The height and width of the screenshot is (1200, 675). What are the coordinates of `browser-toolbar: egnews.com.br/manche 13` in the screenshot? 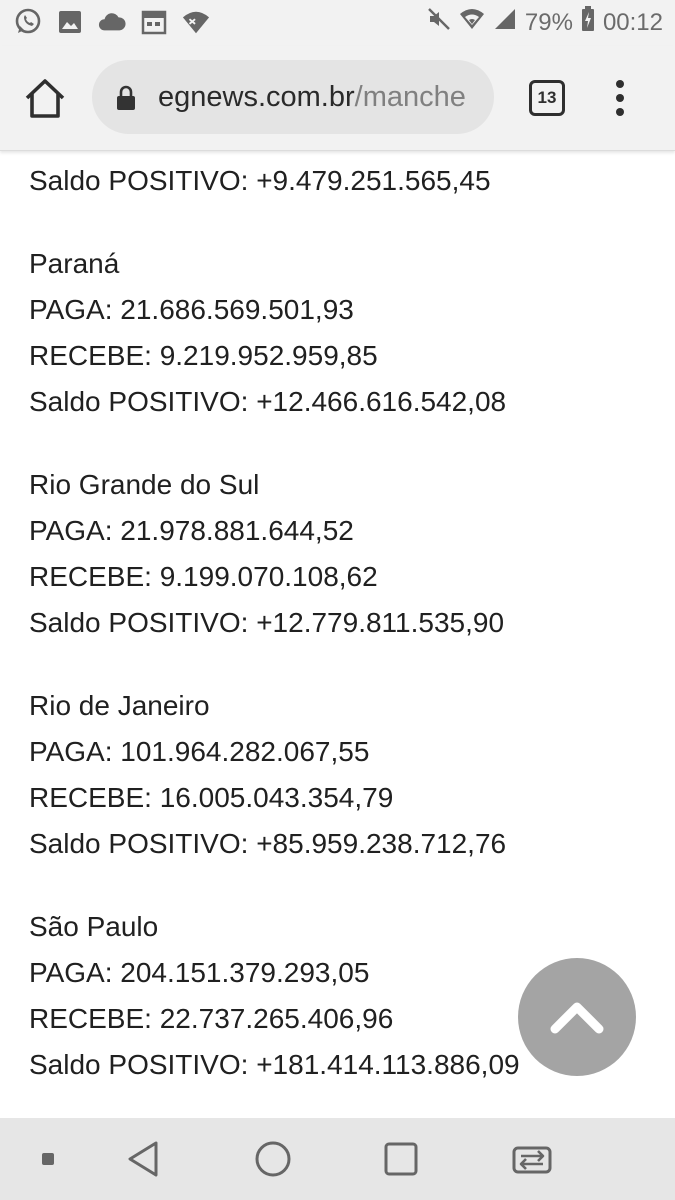 It's located at (337, 98).